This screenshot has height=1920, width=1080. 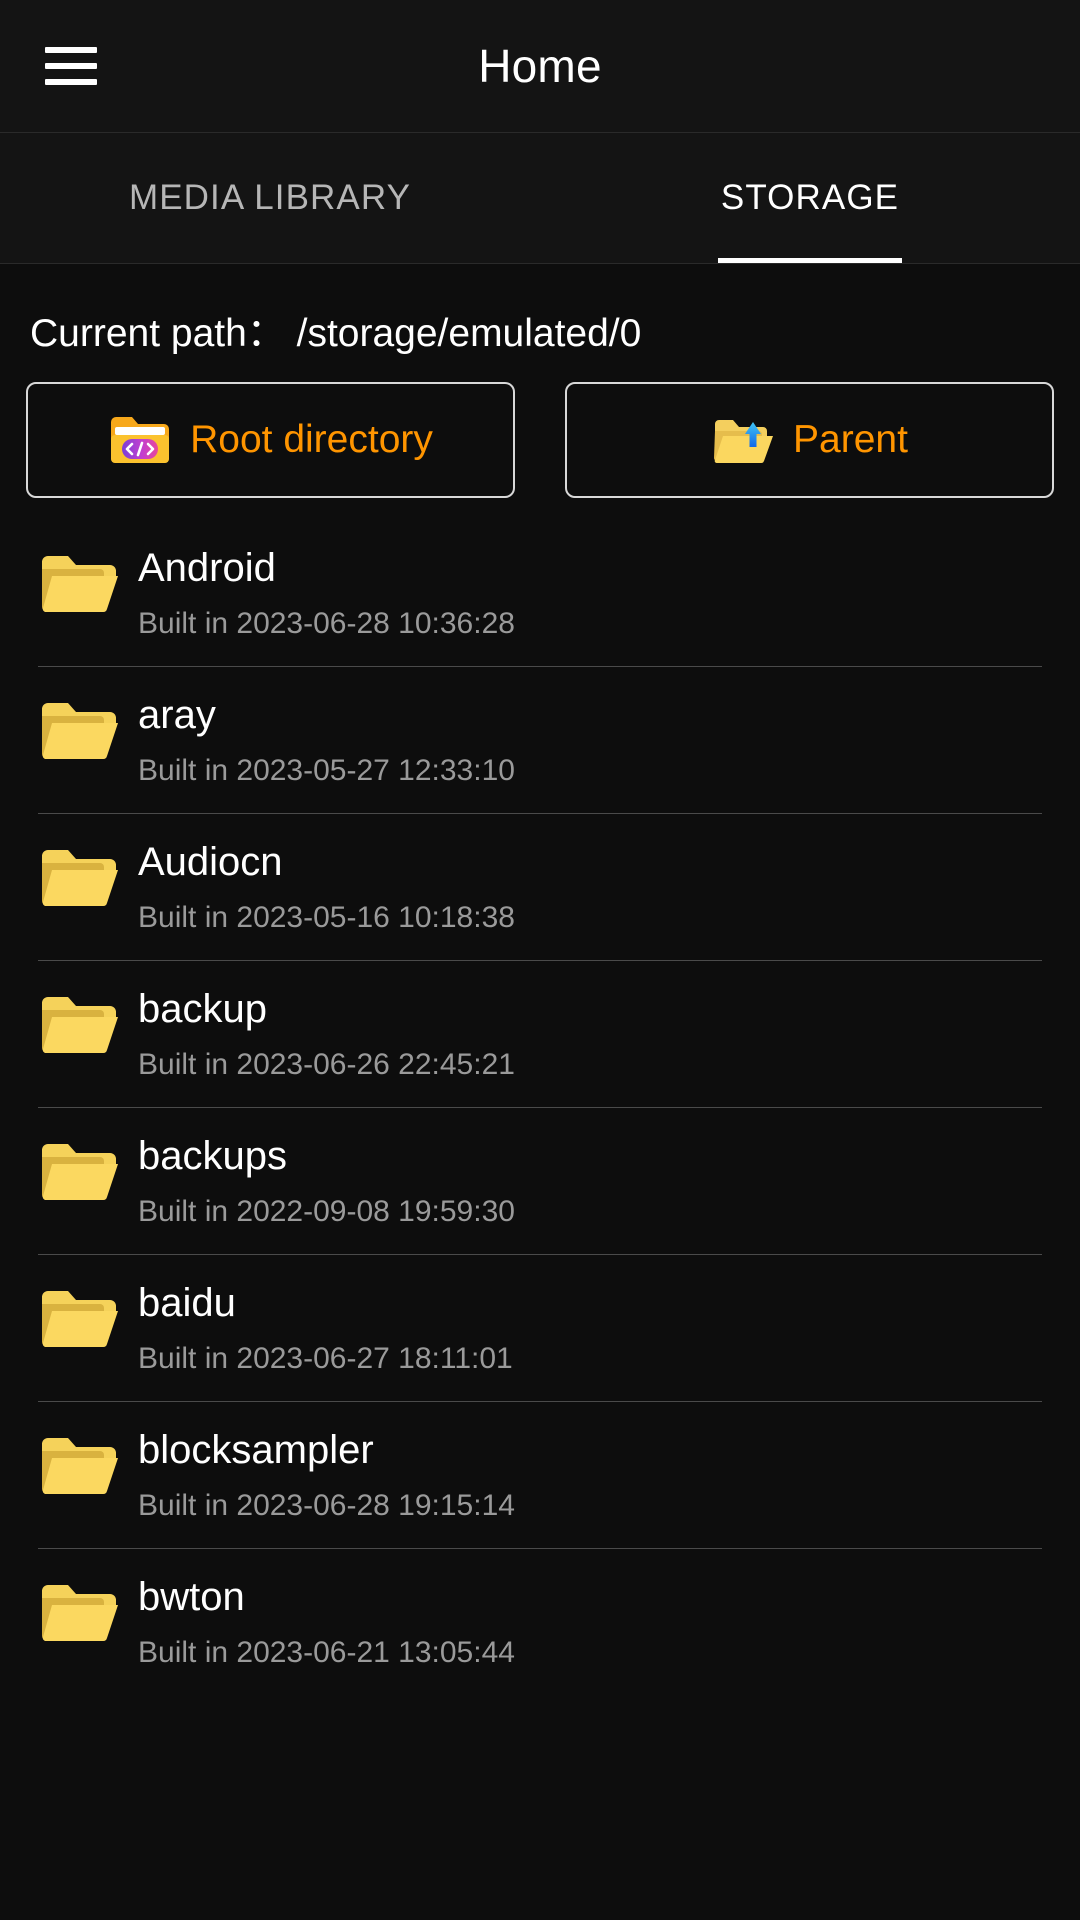 What do you see at coordinates (191, 1597) in the screenshot?
I see `file-name: bwton` at bounding box center [191, 1597].